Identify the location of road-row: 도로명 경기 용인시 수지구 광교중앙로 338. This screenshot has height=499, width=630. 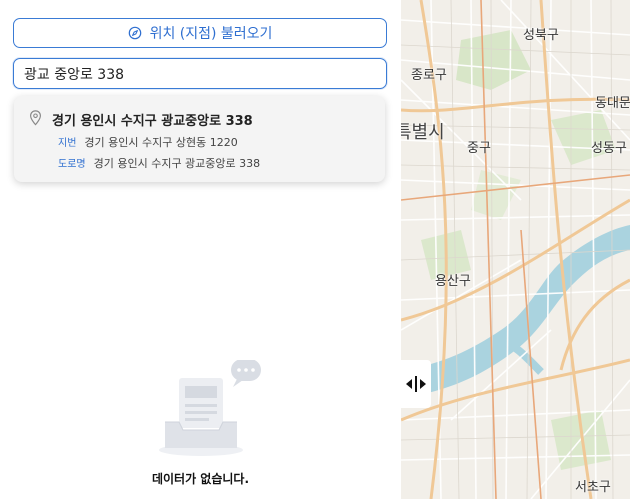
(159, 163).